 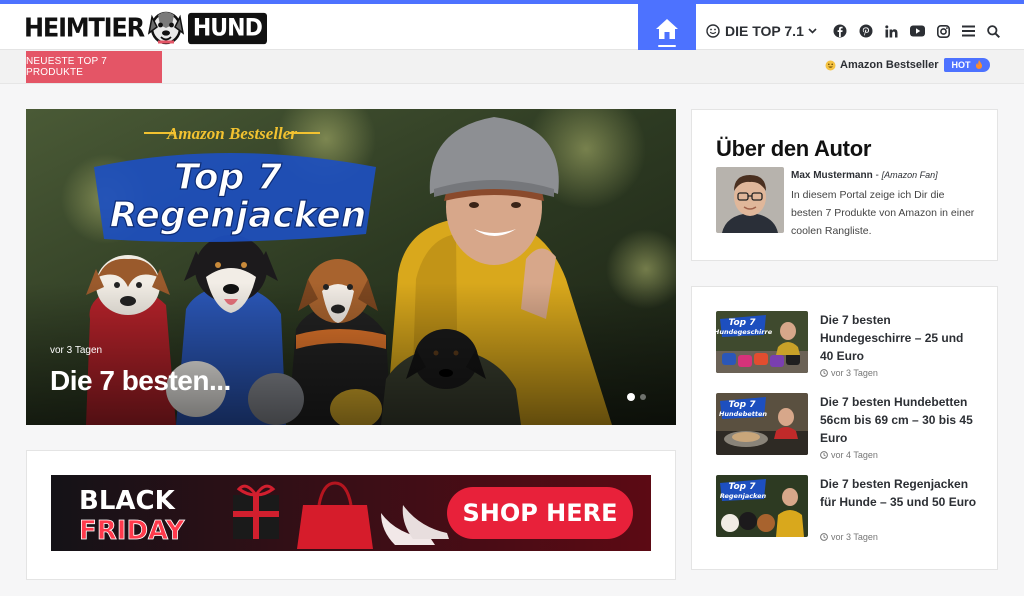 What do you see at coordinates (993, 31) in the screenshot?
I see `search-icon` at bounding box center [993, 31].